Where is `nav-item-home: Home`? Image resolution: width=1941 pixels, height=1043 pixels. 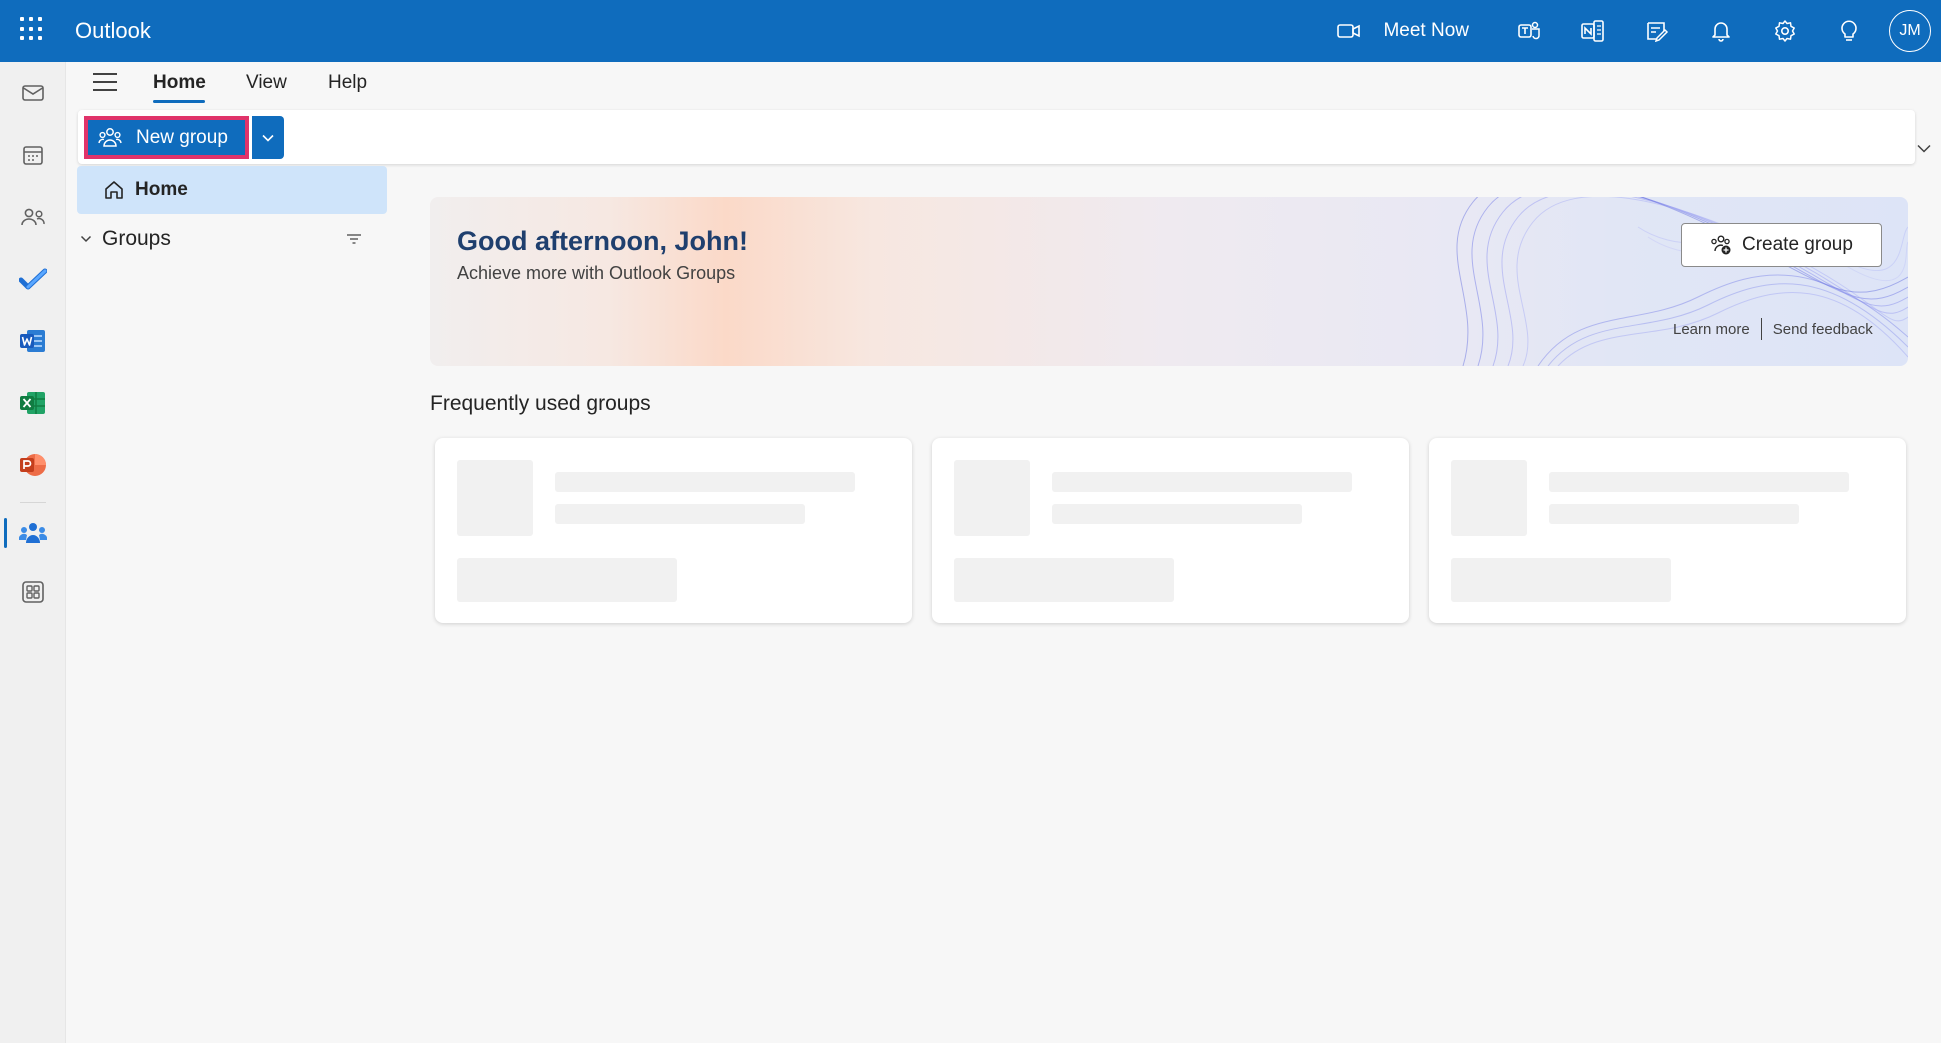 nav-item-home: Home is located at coordinates (232, 190).